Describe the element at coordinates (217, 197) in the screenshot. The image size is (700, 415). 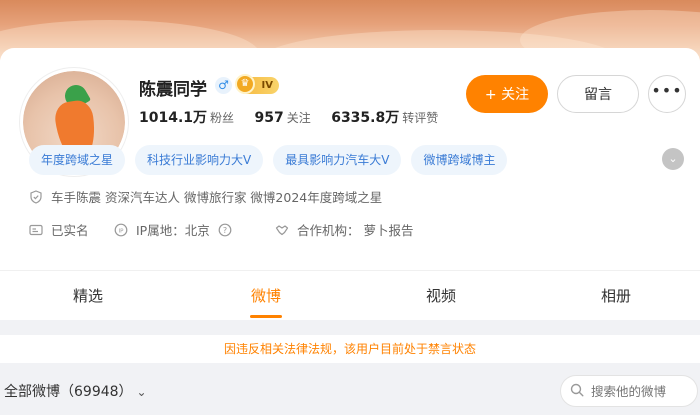
I see `bio-text: 车手陈震 资深汽车达人 微博旅行家 微博2024年度跨域之星` at that location.